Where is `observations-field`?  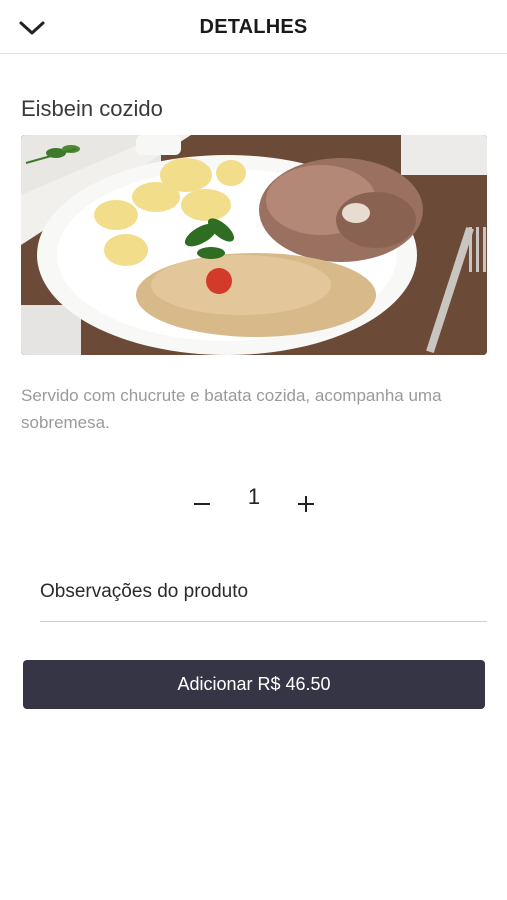
observations-field is located at coordinates (263, 596).